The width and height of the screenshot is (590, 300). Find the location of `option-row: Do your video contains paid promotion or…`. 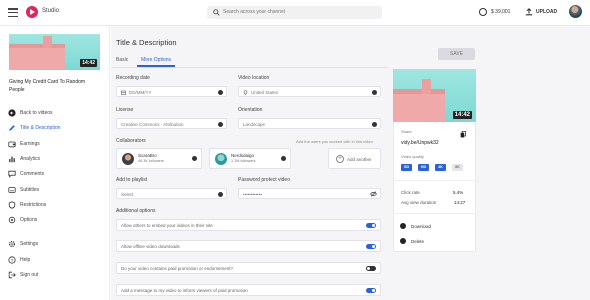

option-row: Do your video contains paid promotion or… is located at coordinates (248, 268).